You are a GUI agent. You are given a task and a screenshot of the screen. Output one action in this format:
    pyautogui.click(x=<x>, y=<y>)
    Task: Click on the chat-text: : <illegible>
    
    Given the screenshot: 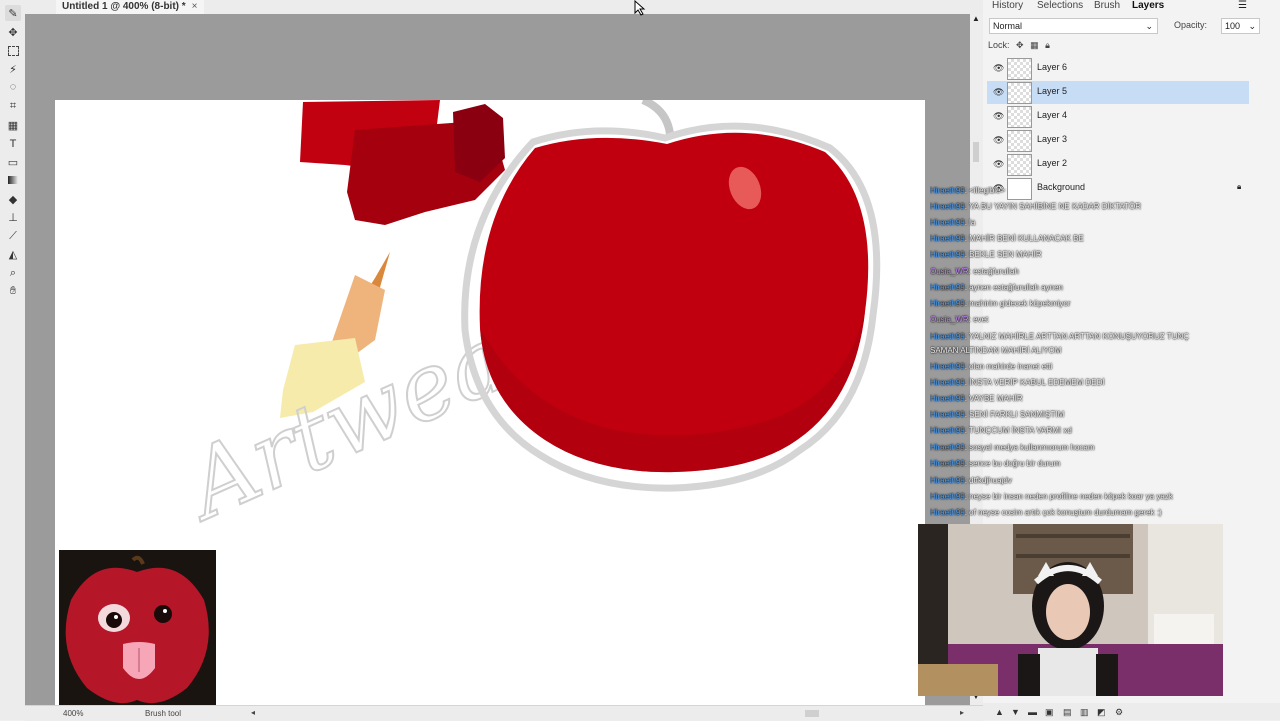 What is the action you would take?
    pyautogui.click(x=985, y=190)
    